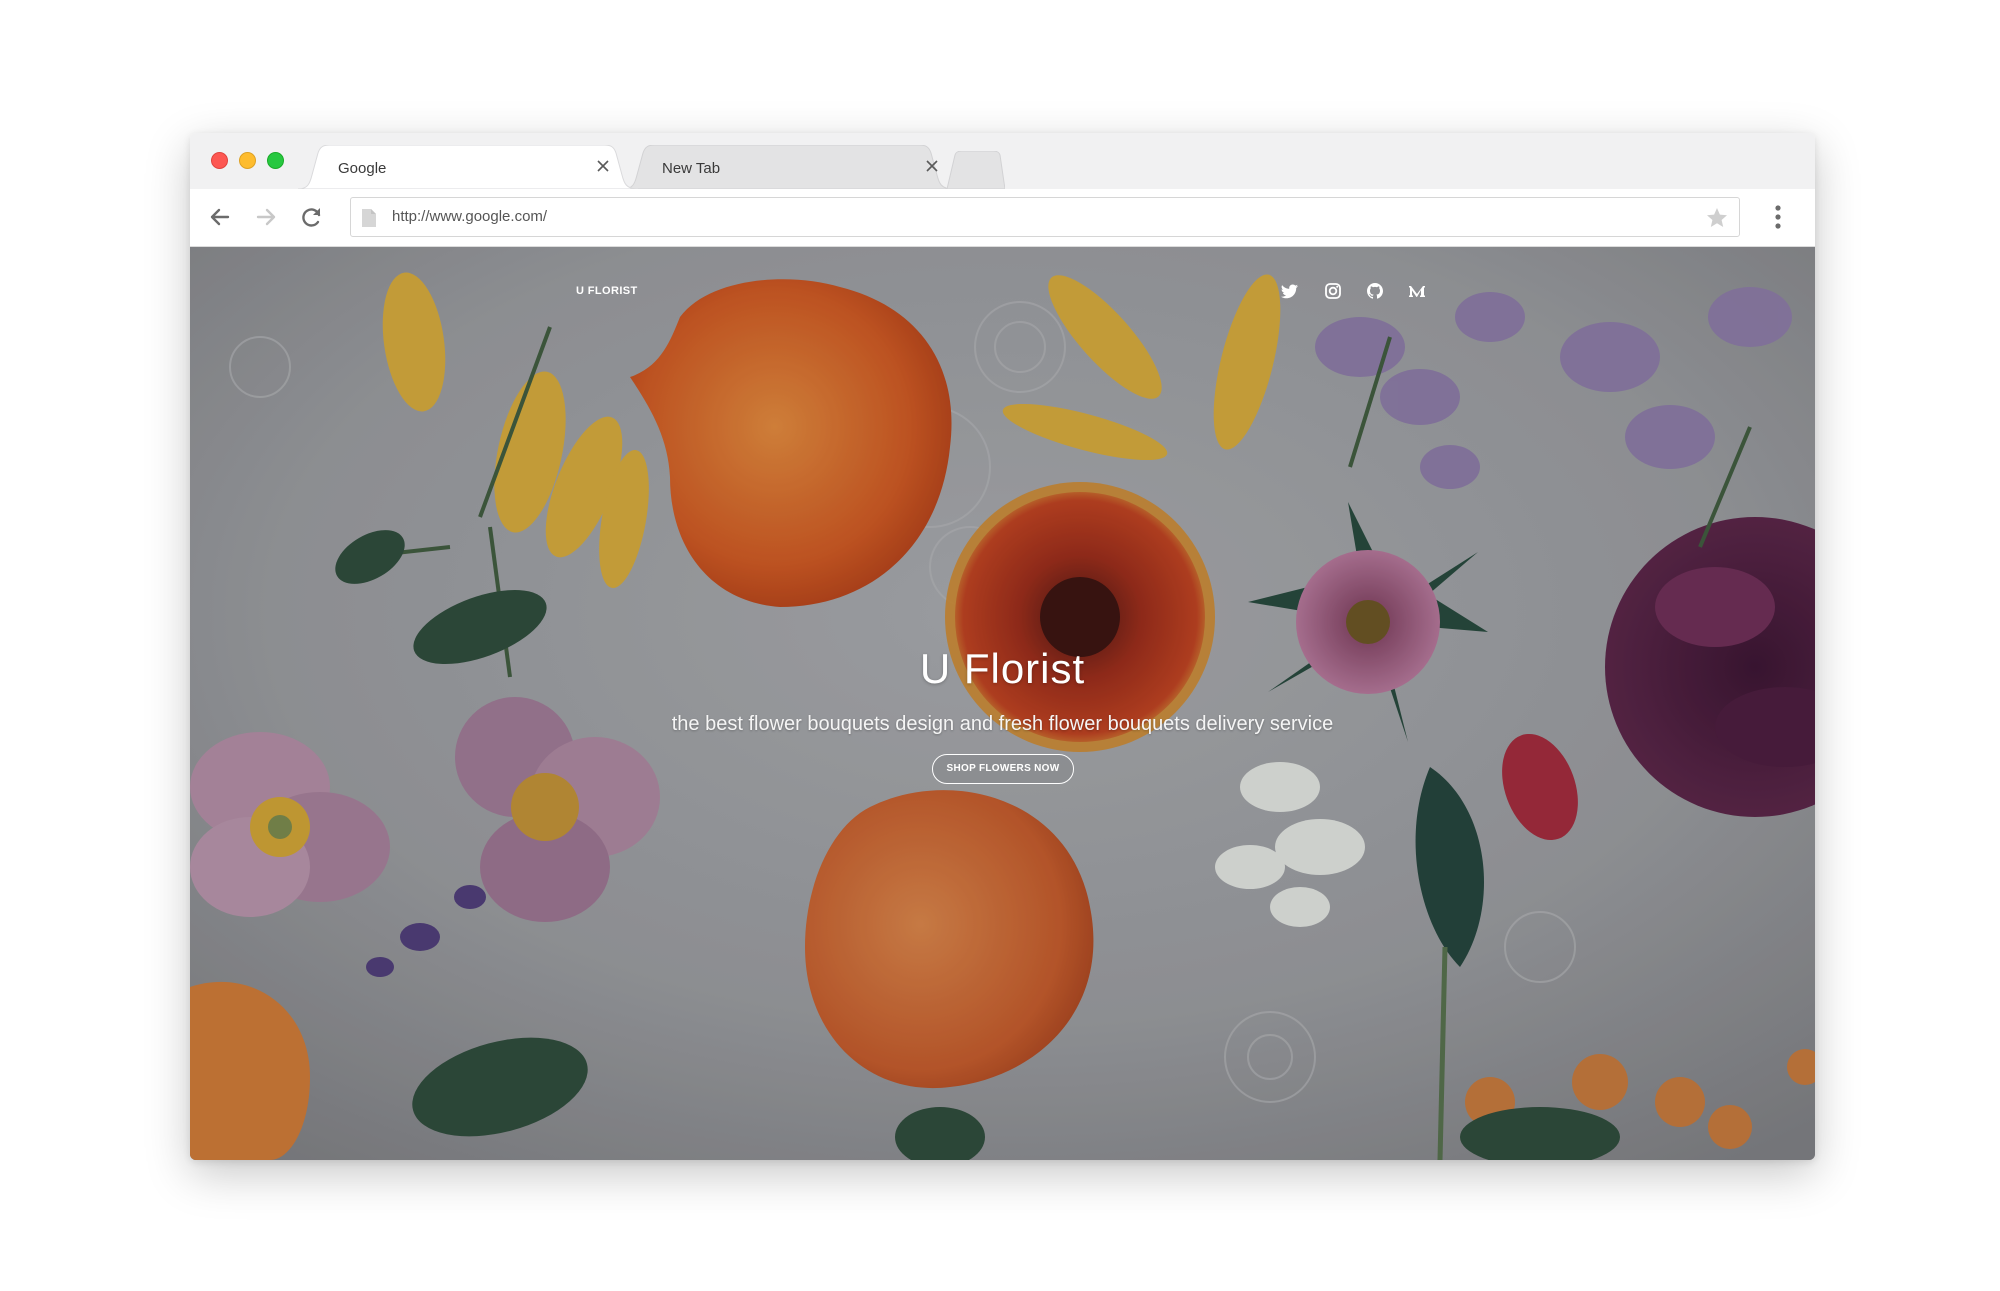 This screenshot has width=2000, height=1291. What do you see at coordinates (1717, 218) in the screenshot?
I see `bookmark-star-icon` at bounding box center [1717, 218].